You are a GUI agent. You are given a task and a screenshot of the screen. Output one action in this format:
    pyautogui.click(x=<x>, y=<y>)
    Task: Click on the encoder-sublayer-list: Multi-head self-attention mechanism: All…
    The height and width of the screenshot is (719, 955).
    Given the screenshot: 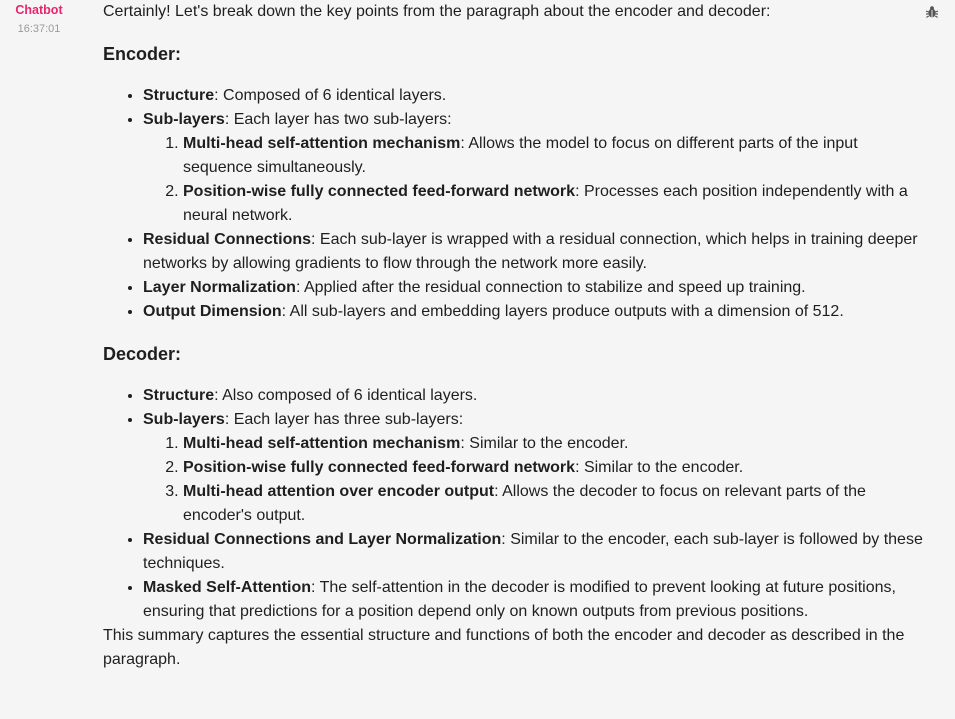 What is the action you would take?
    pyautogui.click(x=533, y=180)
    